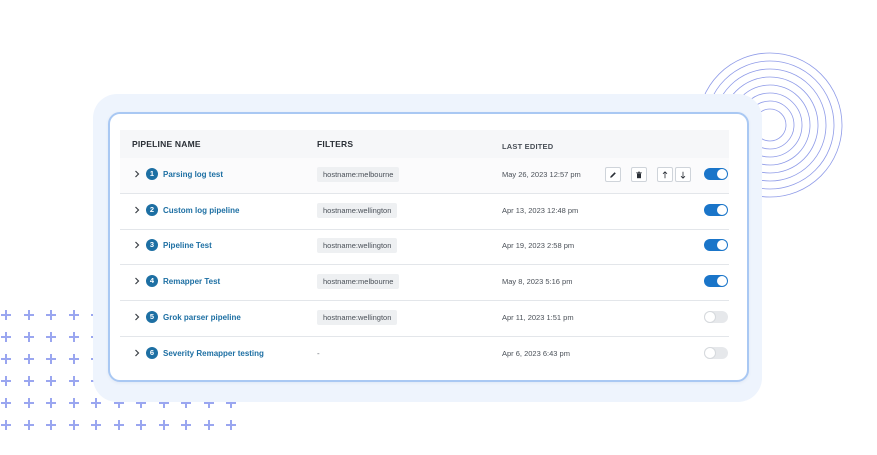 This screenshot has width=877, height=455. Describe the element at coordinates (152, 316) in the screenshot. I see `pipeline-index-badge: 5` at that location.